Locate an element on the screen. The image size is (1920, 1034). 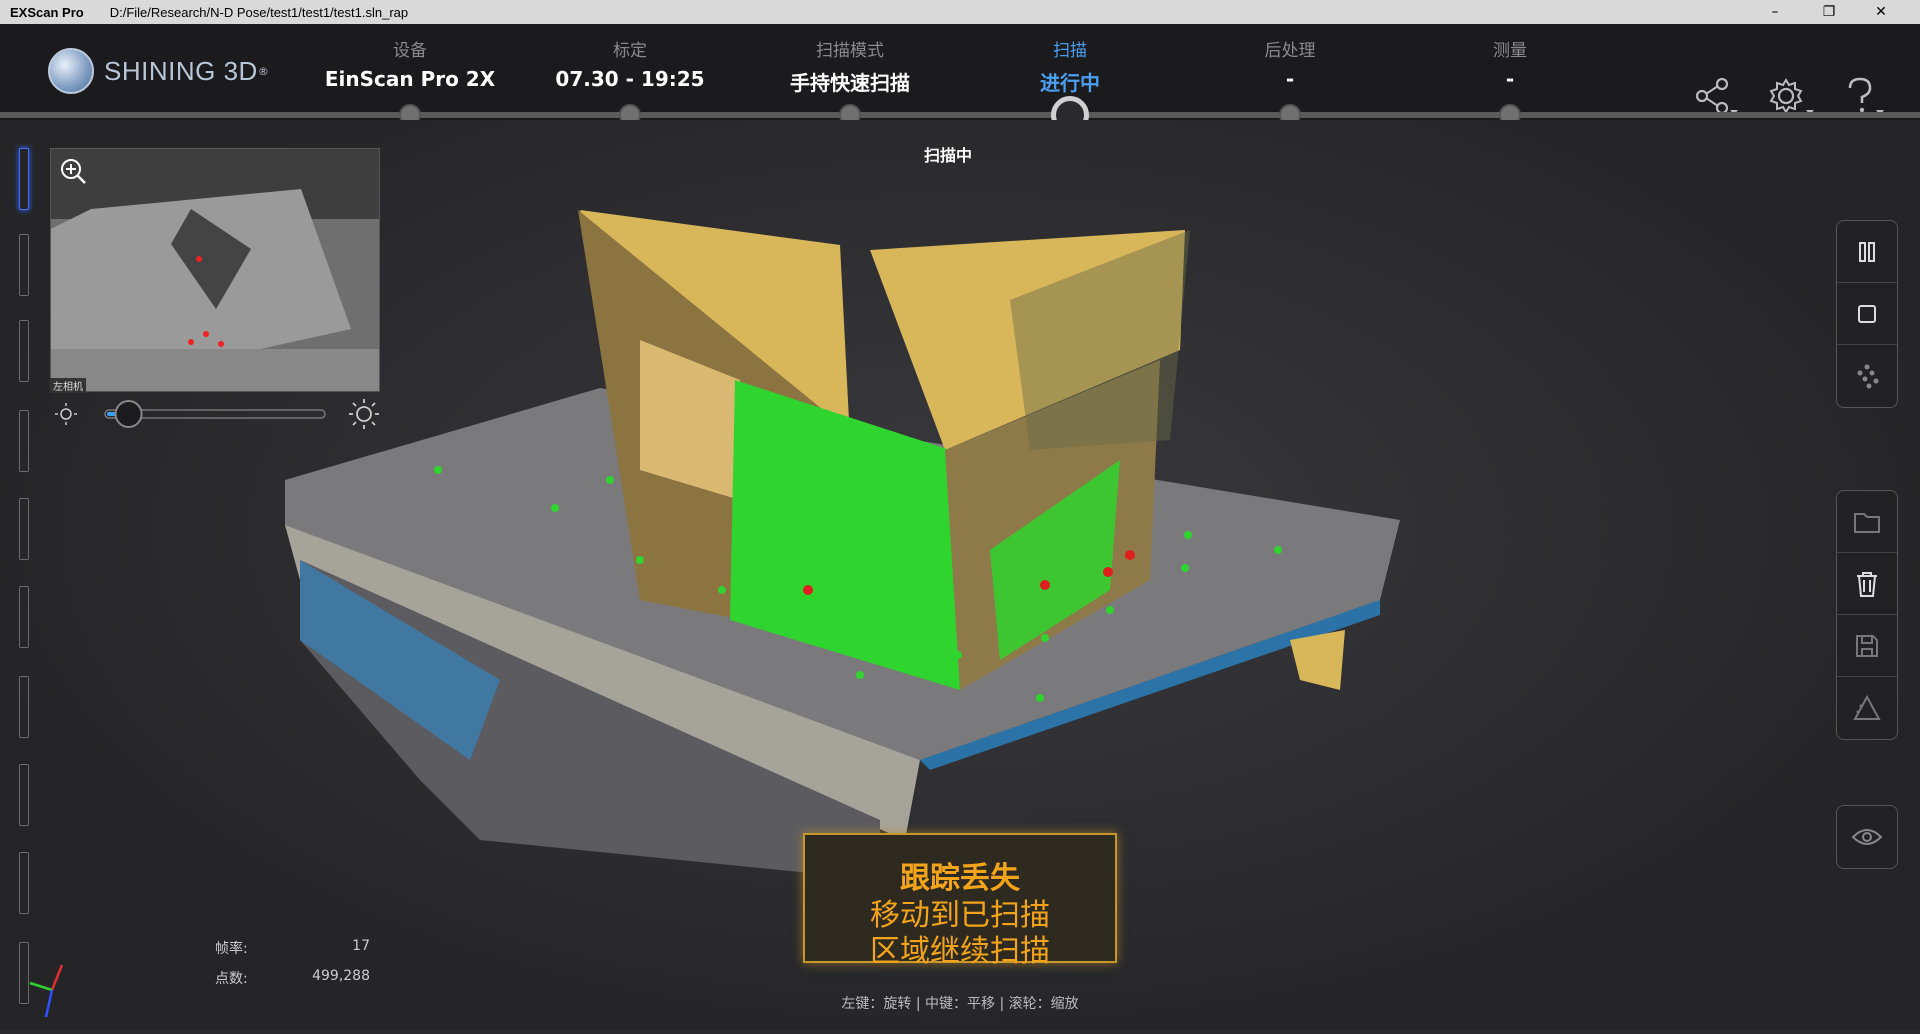
step-label: 后处理 is located at coordinates (1290, 51).